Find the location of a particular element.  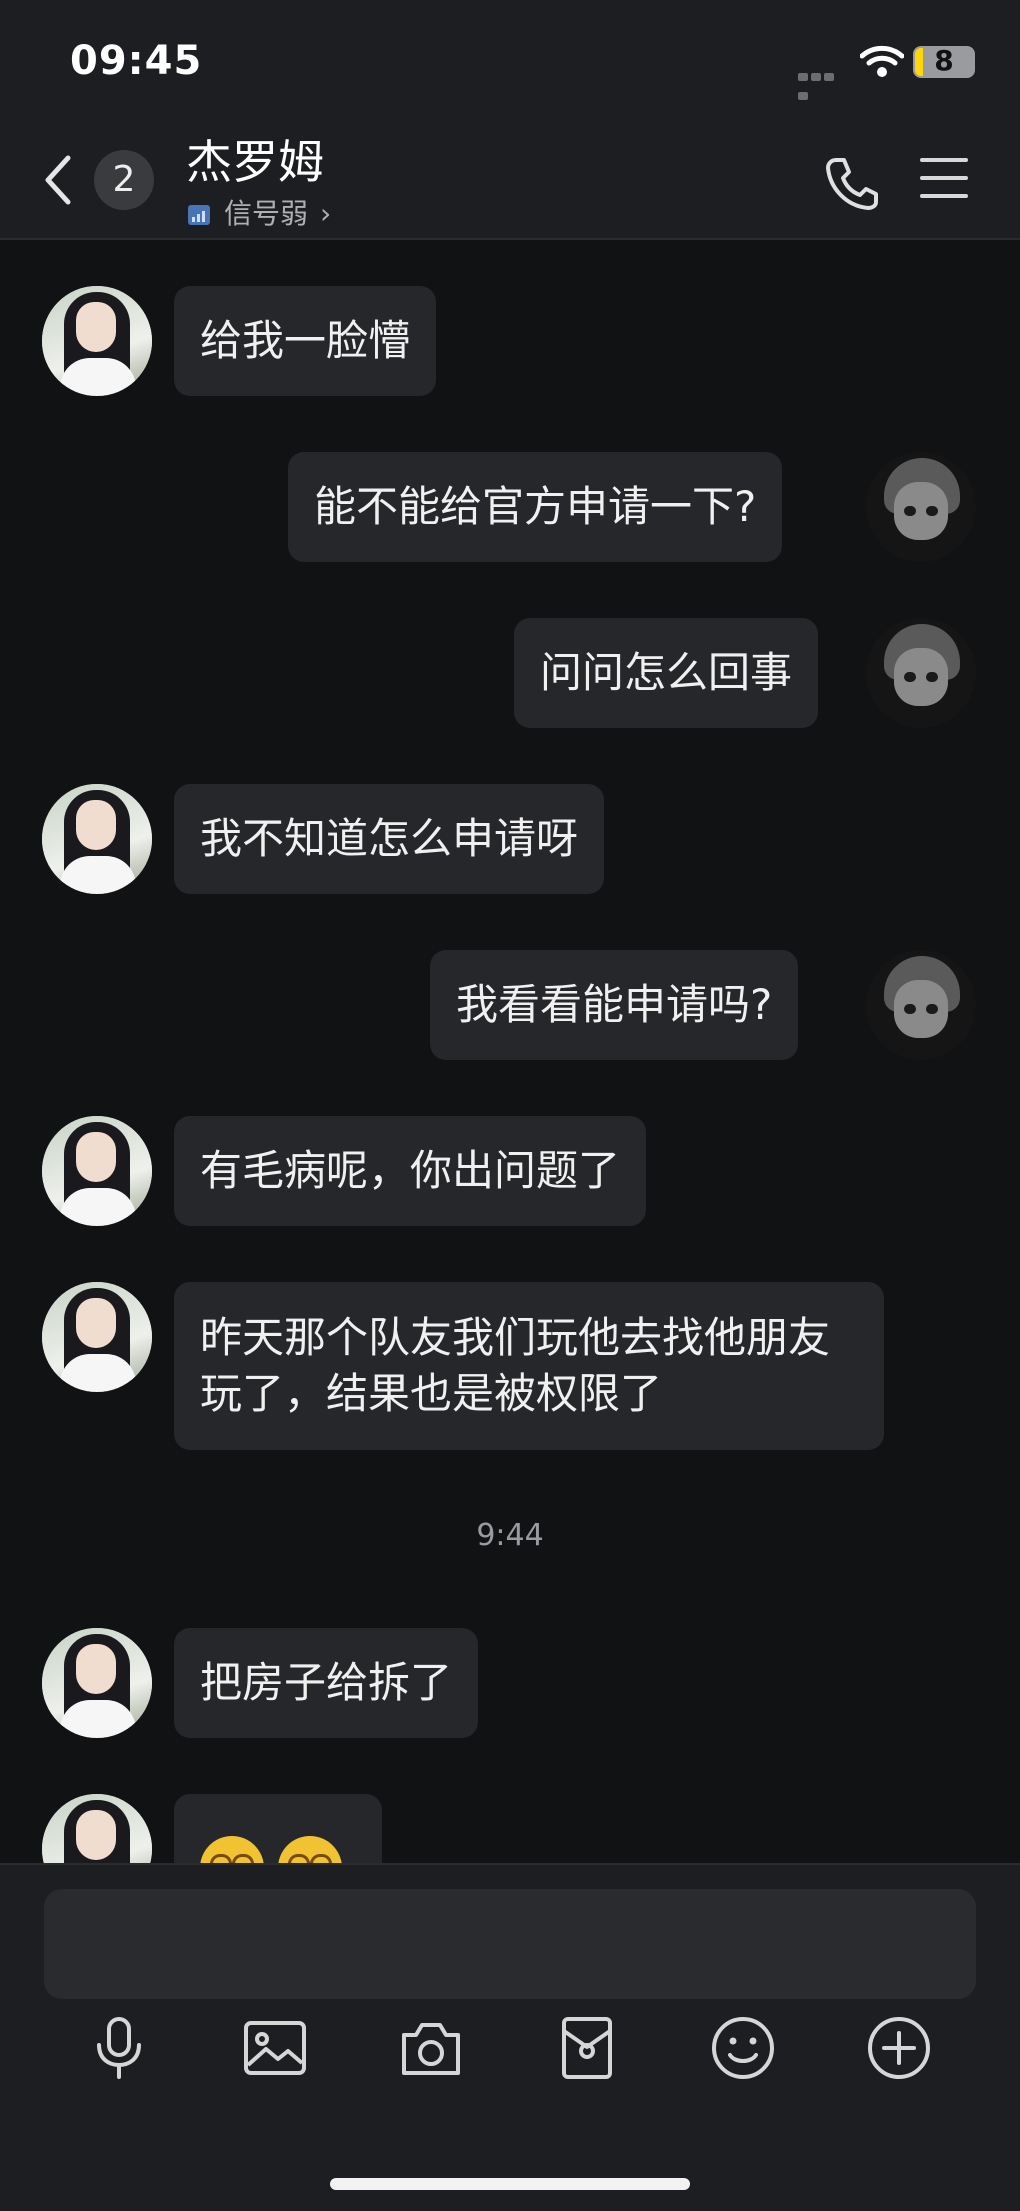

message-bubble: 给我一脸懵 is located at coordinates (305, 341).